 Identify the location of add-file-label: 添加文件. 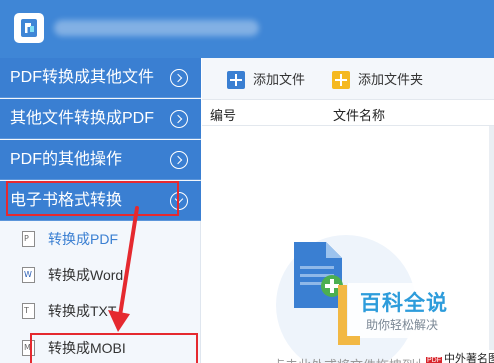
(279, 79).